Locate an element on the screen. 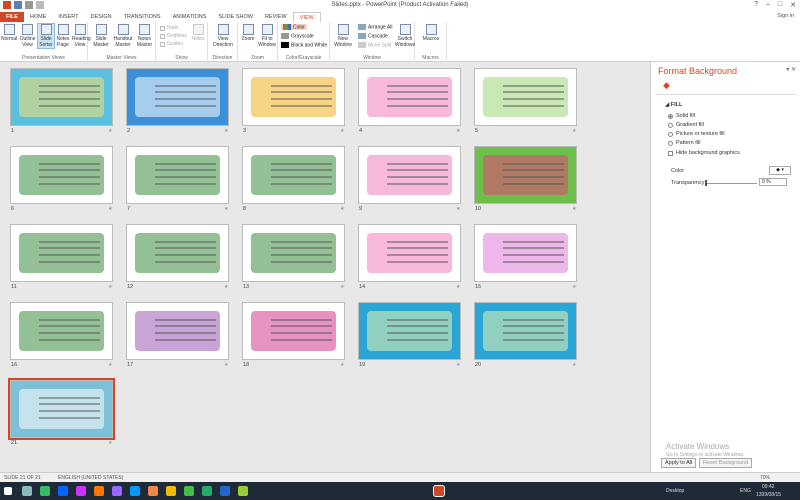  normal-view-button: Normal is located at coordinates (9, 33).